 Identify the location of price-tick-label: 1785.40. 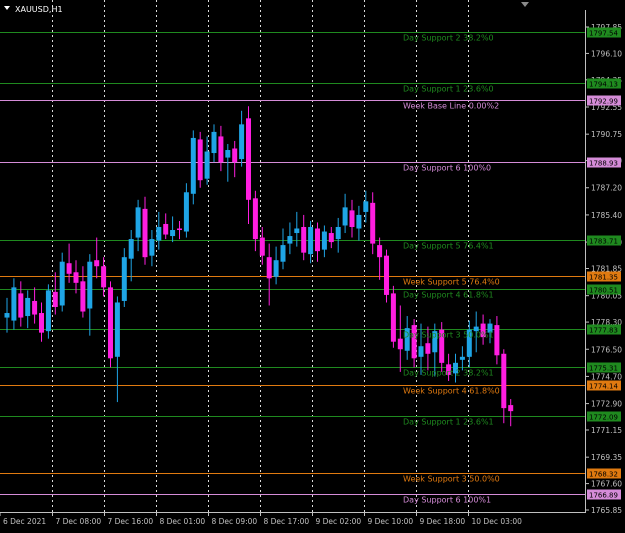
(606, 215).